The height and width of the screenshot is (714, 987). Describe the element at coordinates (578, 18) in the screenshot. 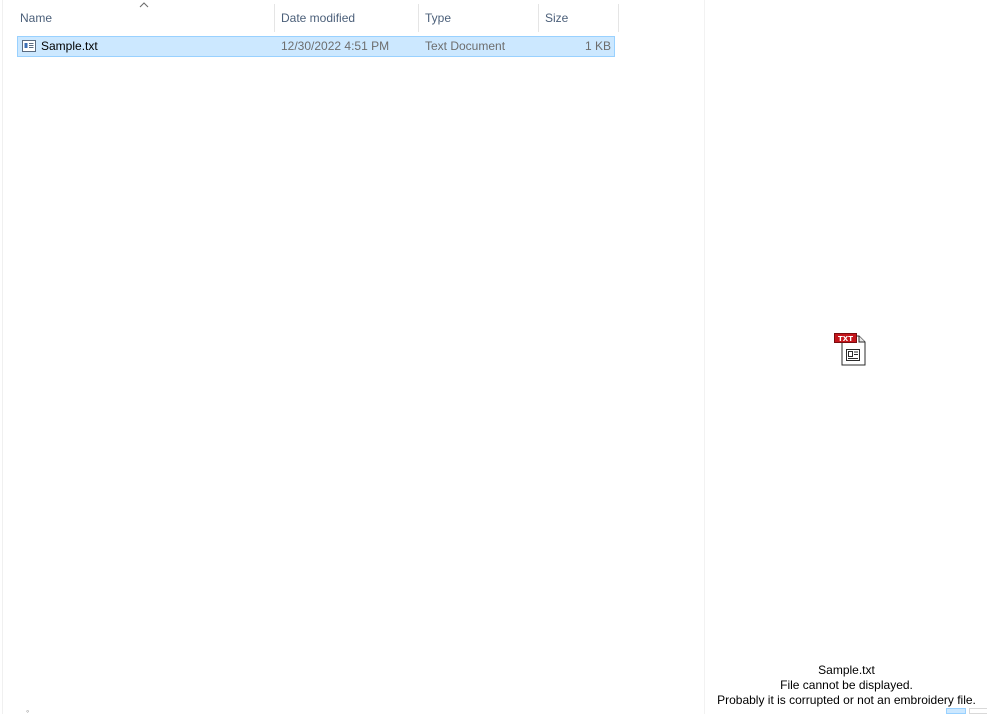

I see `column-header-size: Size` at that location.